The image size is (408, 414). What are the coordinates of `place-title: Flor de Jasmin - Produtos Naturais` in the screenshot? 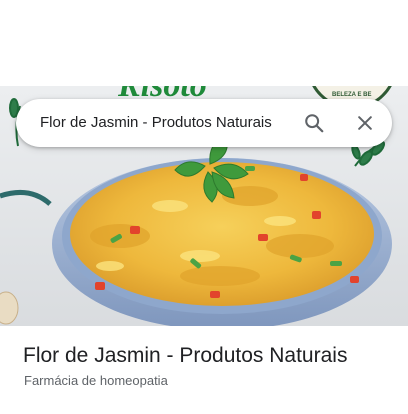 It's located at (185, 356).